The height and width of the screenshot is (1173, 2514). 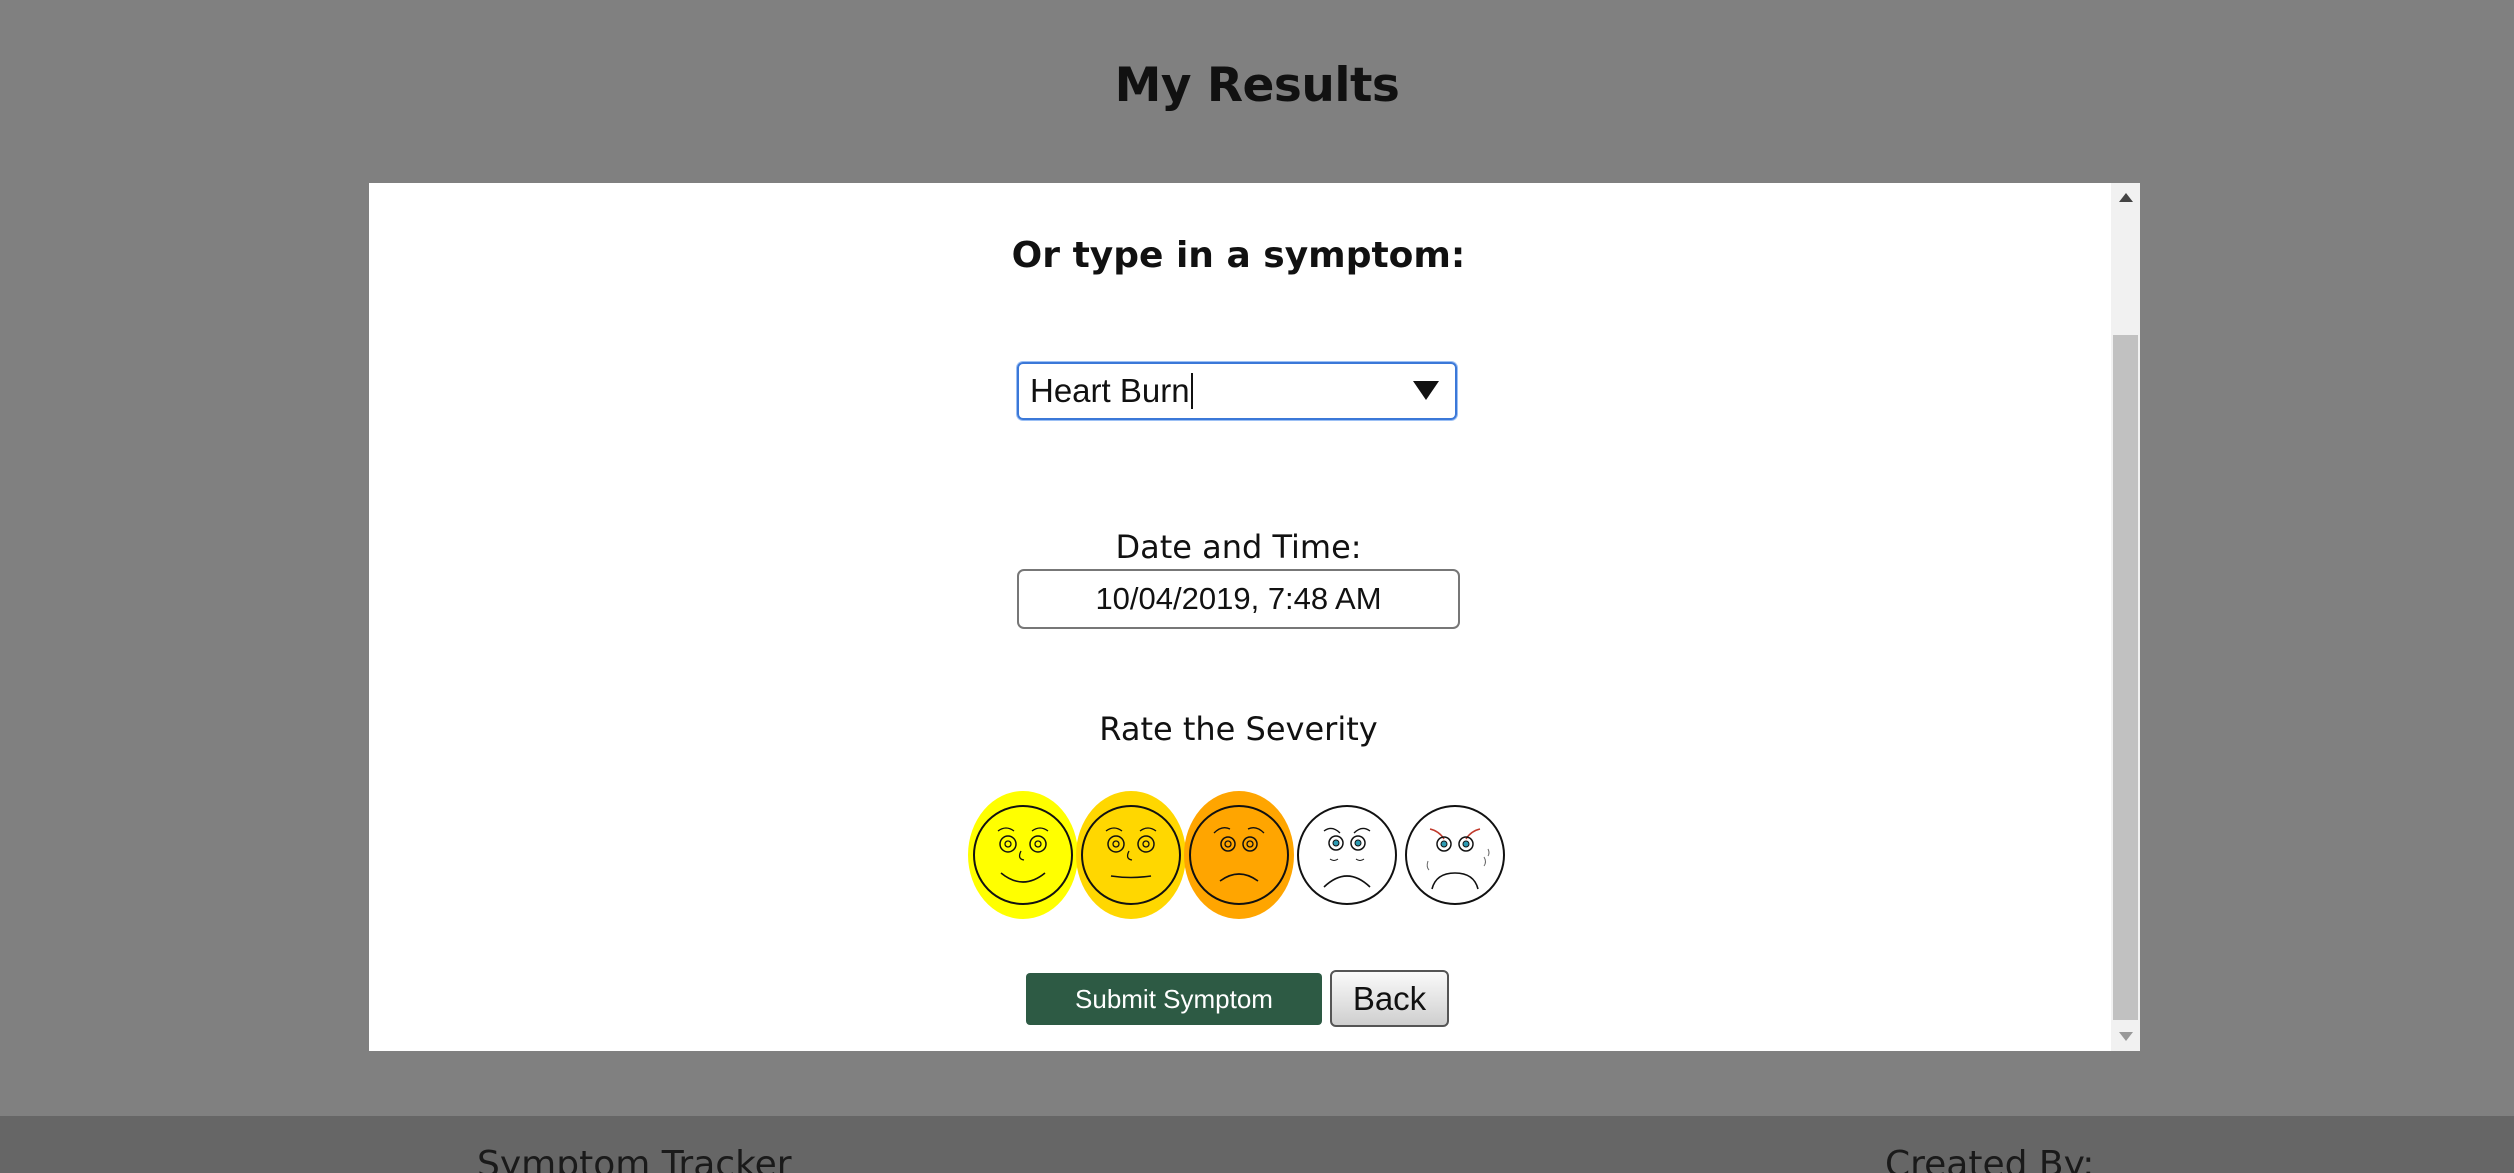 What do you see at coordinates (1426, 390) in the screenshot?
I see `dropdown-arrow-icon` at bounding box center [1426, 390].